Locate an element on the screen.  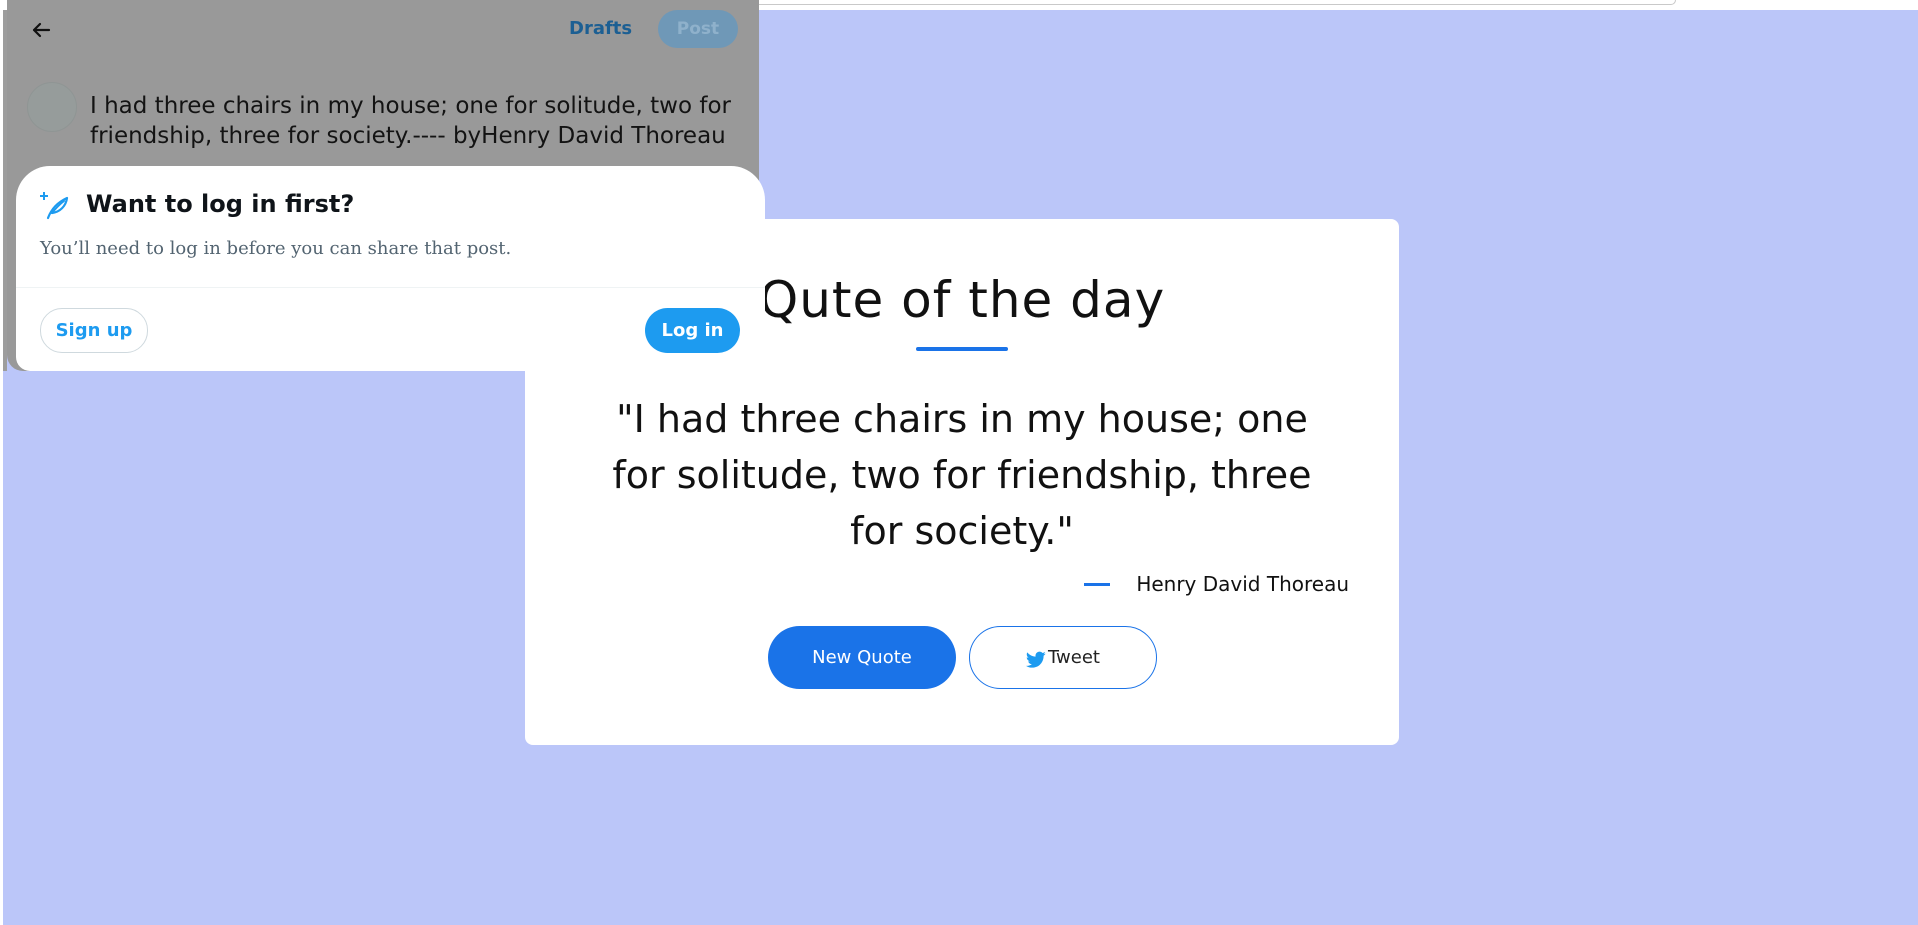
post-button: Post is located at coordinates (698, 29).